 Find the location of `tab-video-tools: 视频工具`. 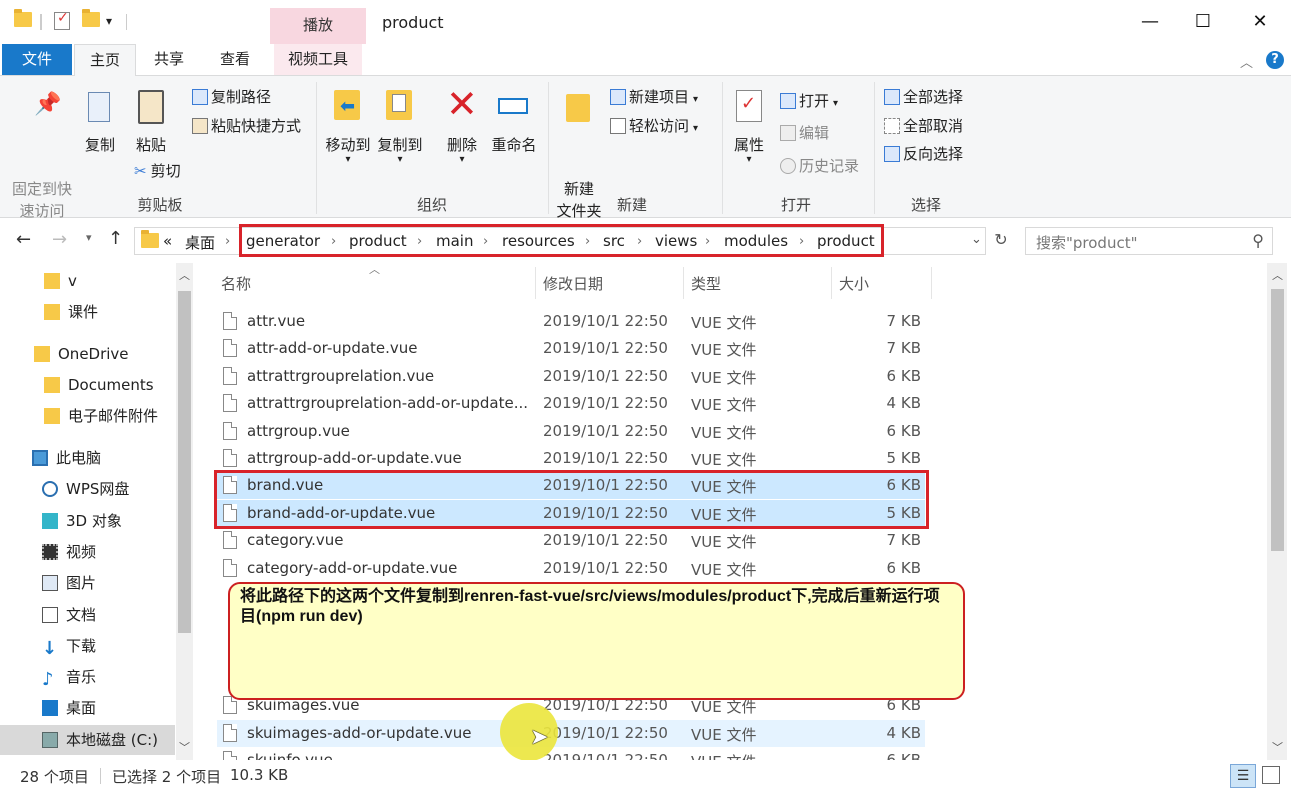

tab-video-tools: 视频工具 is located at coordinates (318, 59).